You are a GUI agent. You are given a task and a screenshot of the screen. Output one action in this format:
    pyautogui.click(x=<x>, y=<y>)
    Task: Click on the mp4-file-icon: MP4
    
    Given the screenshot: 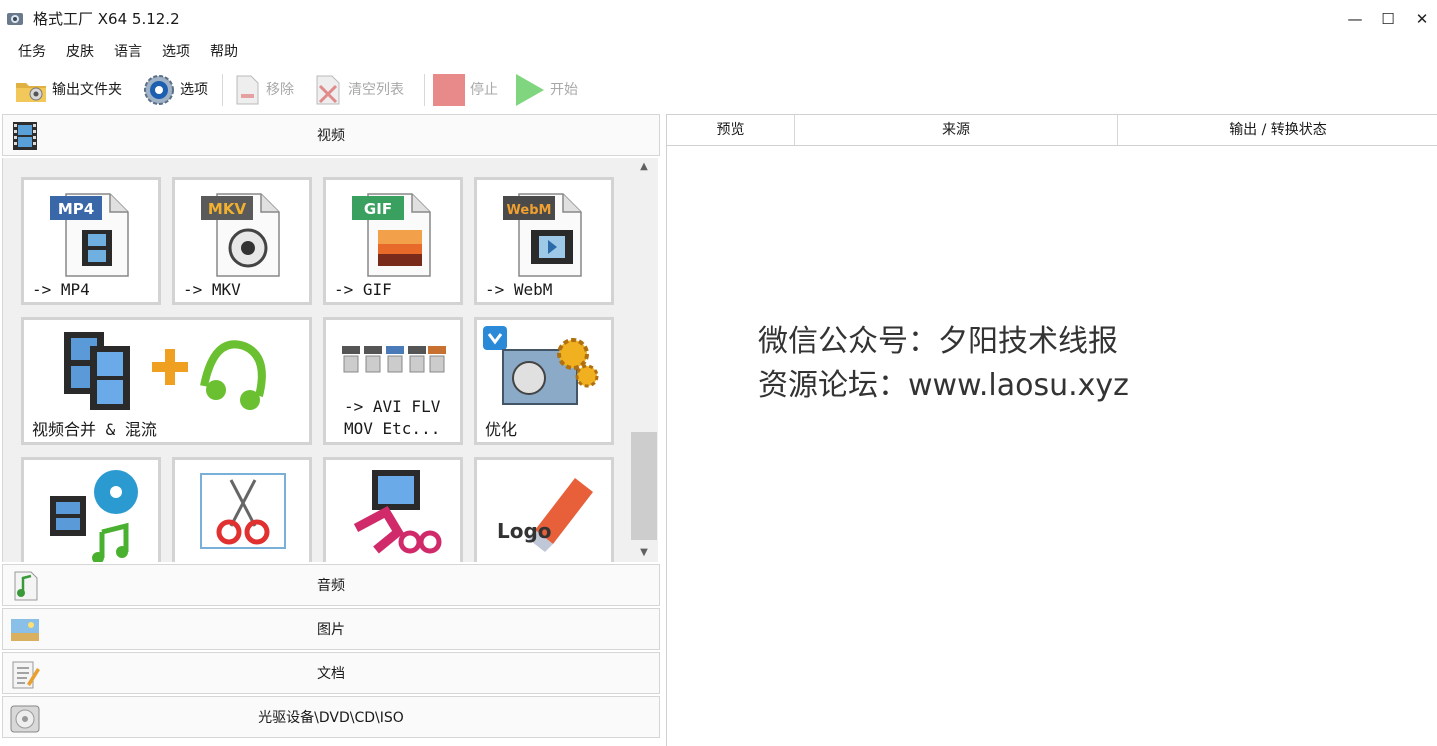 What is the action you would take?
    pyautogui.click(x=89, y=235)
    